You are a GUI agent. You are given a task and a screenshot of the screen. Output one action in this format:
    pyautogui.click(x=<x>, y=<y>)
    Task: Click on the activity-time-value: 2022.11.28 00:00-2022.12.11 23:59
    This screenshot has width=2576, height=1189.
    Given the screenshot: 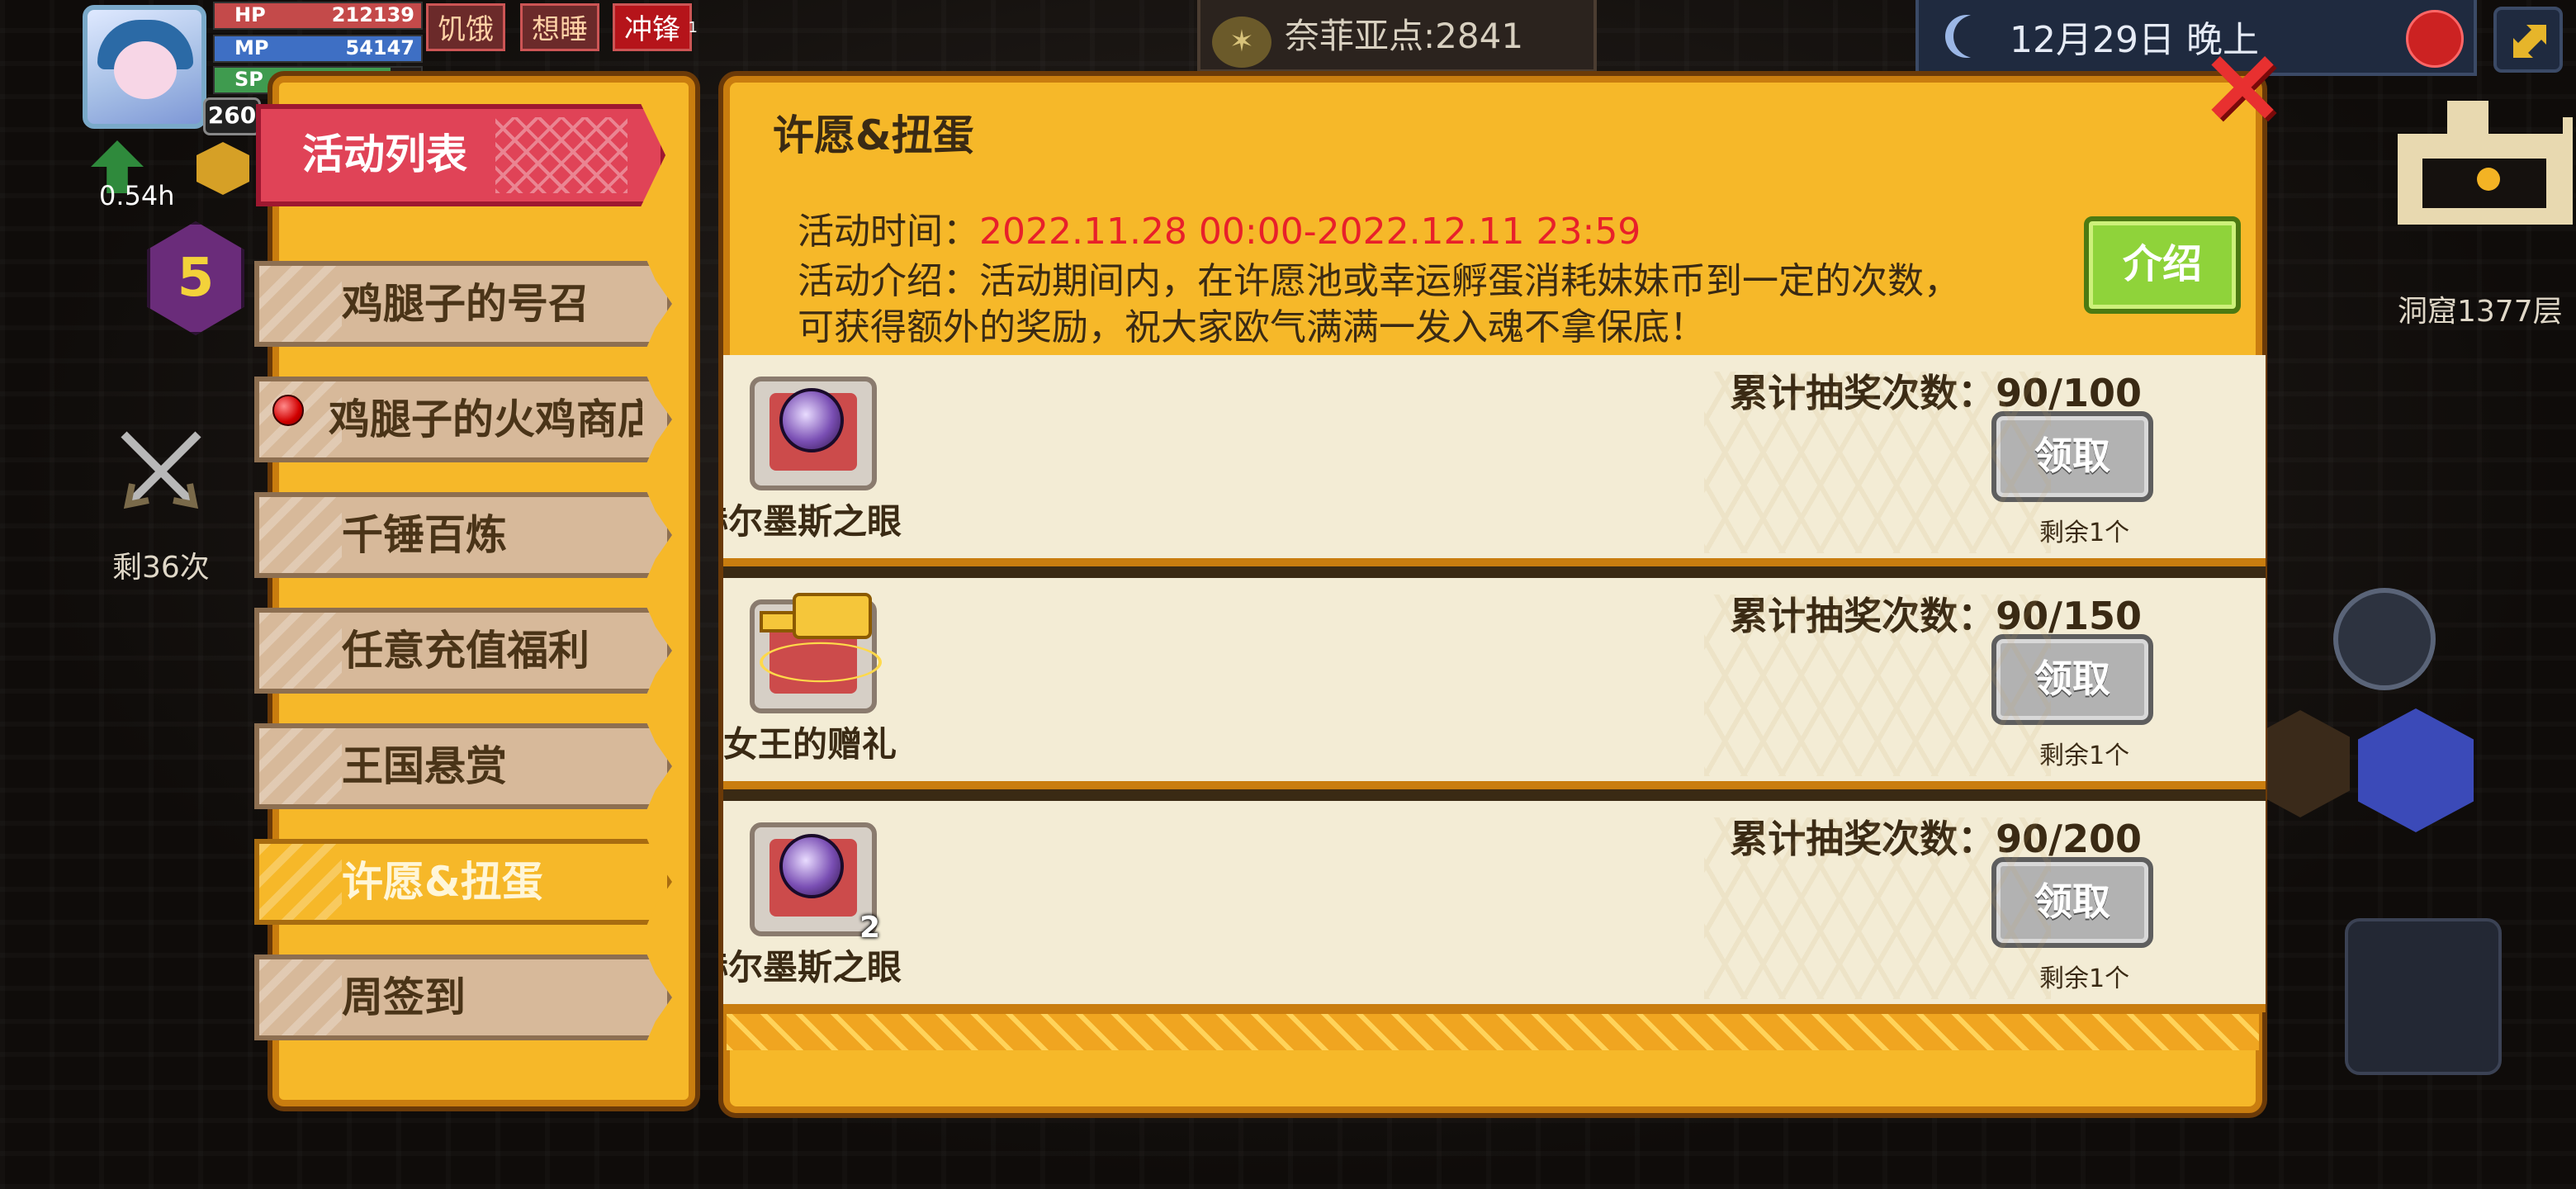 What is the action you would take?
    pyautogui.click(x=1310, y=232)
    